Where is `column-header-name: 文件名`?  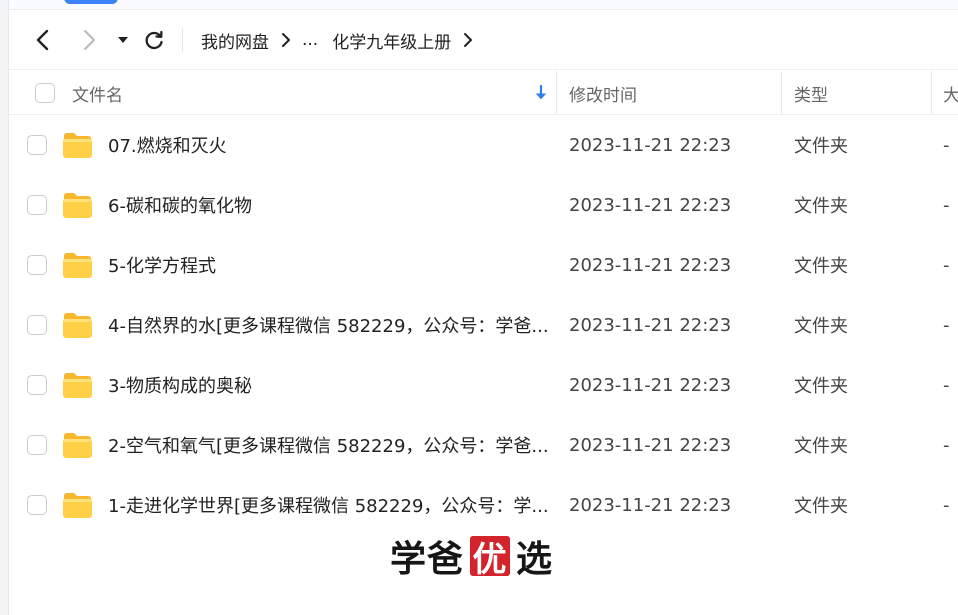 column-header-name: 文件名 is located at coordinates (312, 93).